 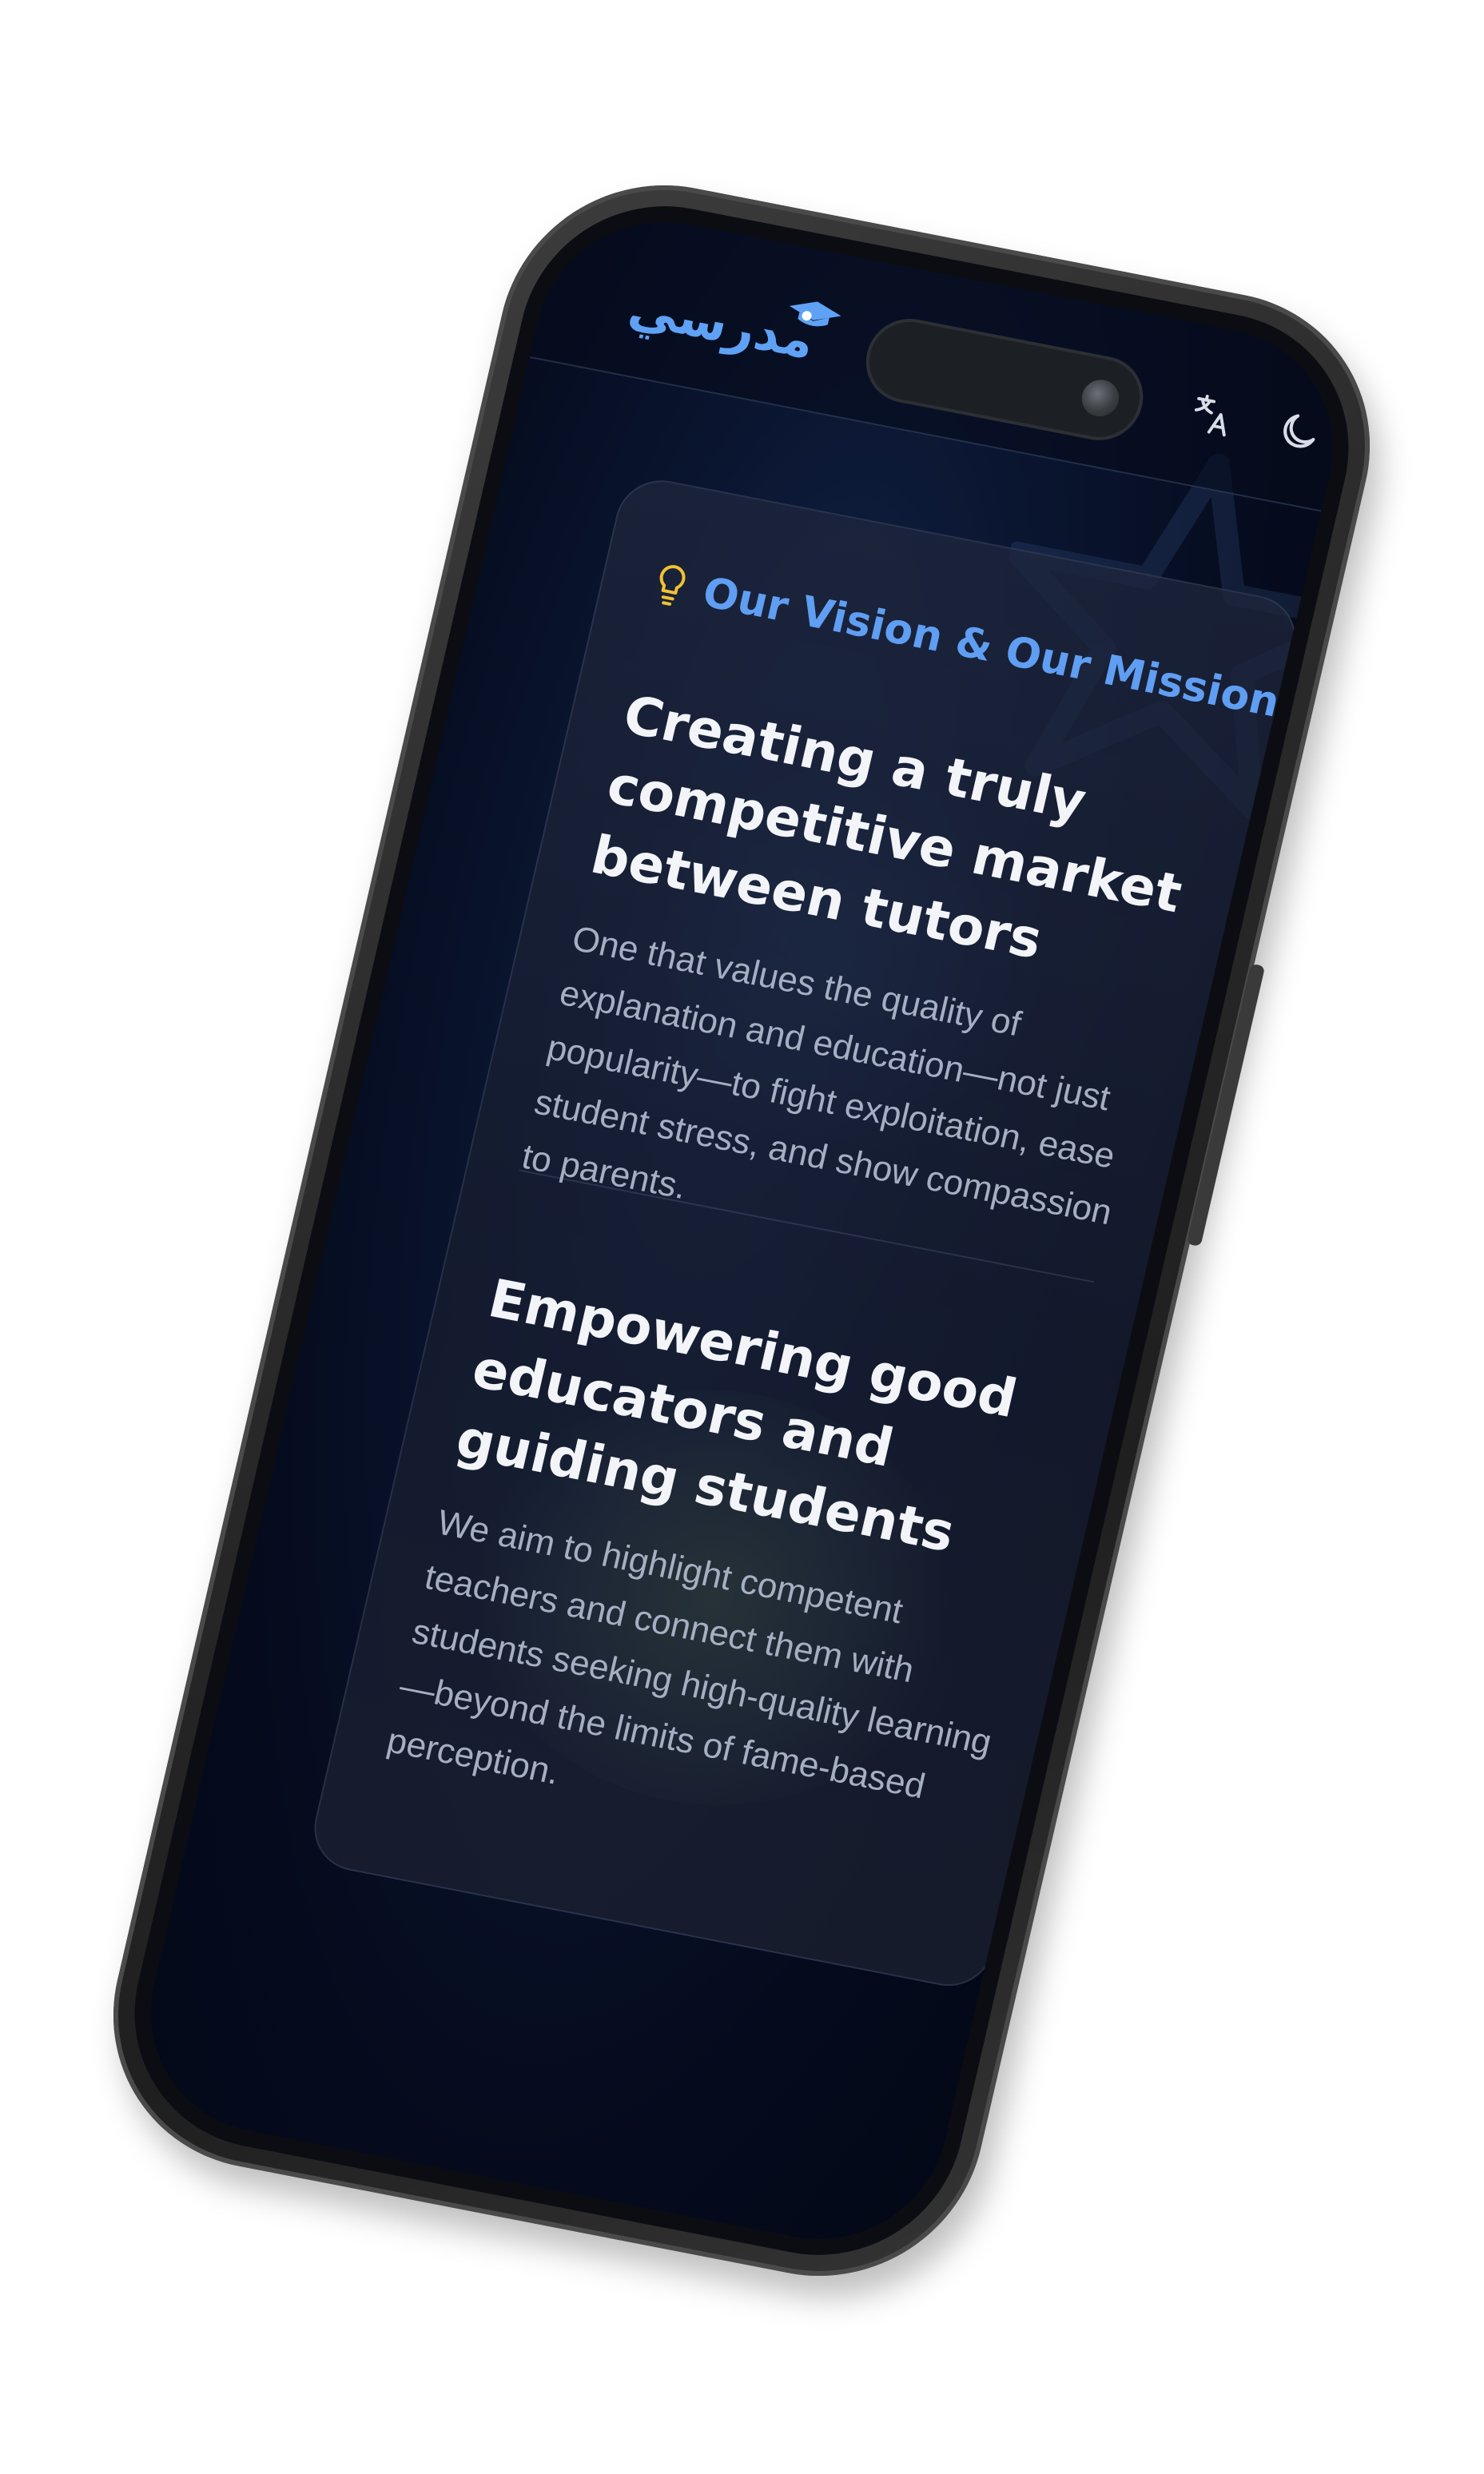 What do you see at coordinates (672, 585) in the screenshot?
I see `lightbulb-icon` at bounding box center [672, 585].